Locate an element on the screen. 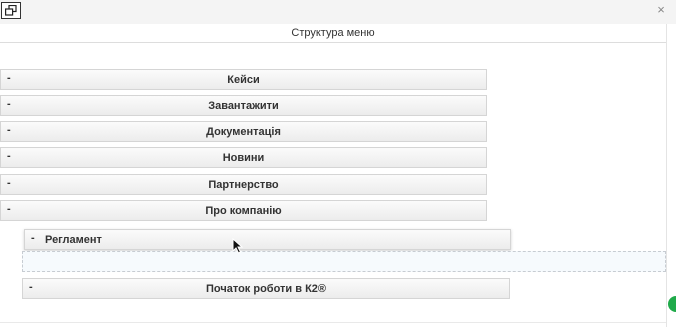 This screenshot has height=327, width=676. drop-placeholder is located at coordinates (344, 261).